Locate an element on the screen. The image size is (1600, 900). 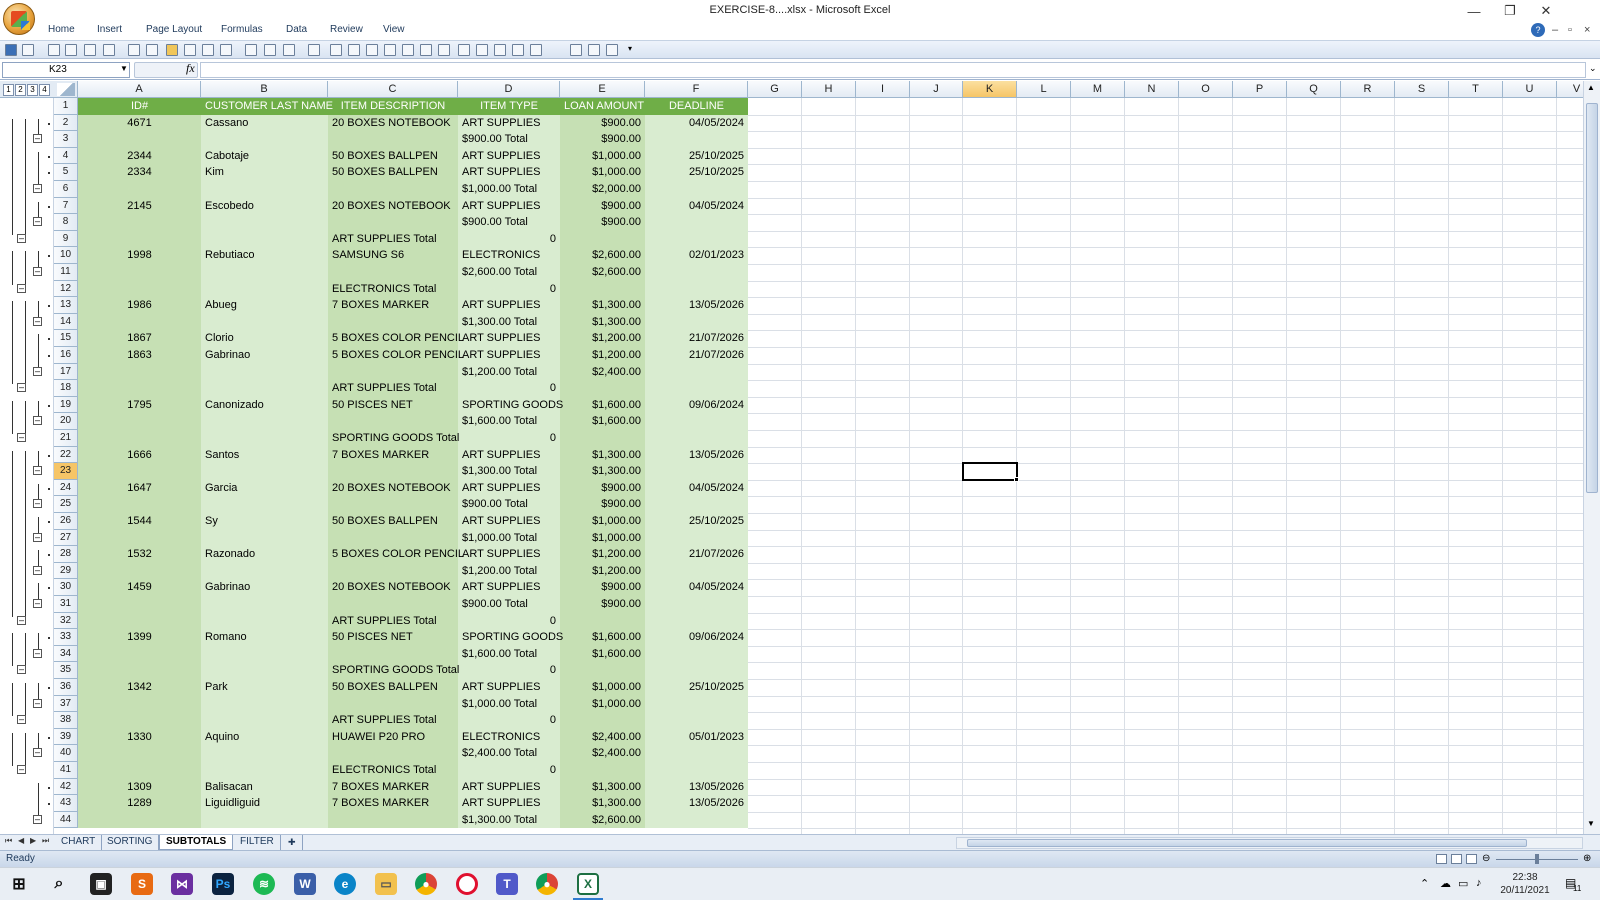
cell-c28: 5 BOXES COLOR PENCIL is located at coordinates (396, 554).